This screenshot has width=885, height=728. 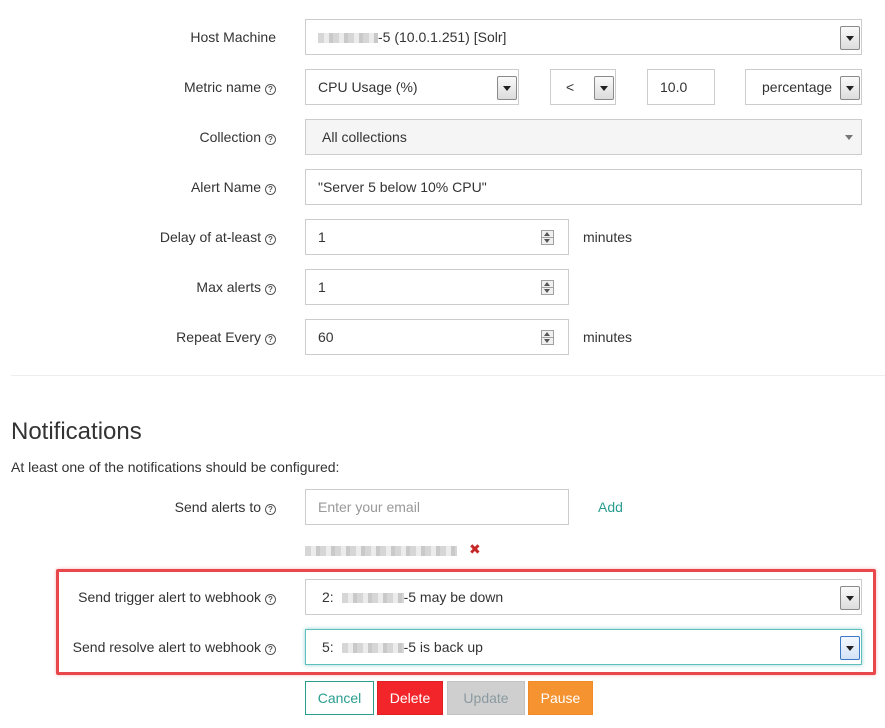 I want to click on threshold-value: 10.0, so click(x=674, y=87).